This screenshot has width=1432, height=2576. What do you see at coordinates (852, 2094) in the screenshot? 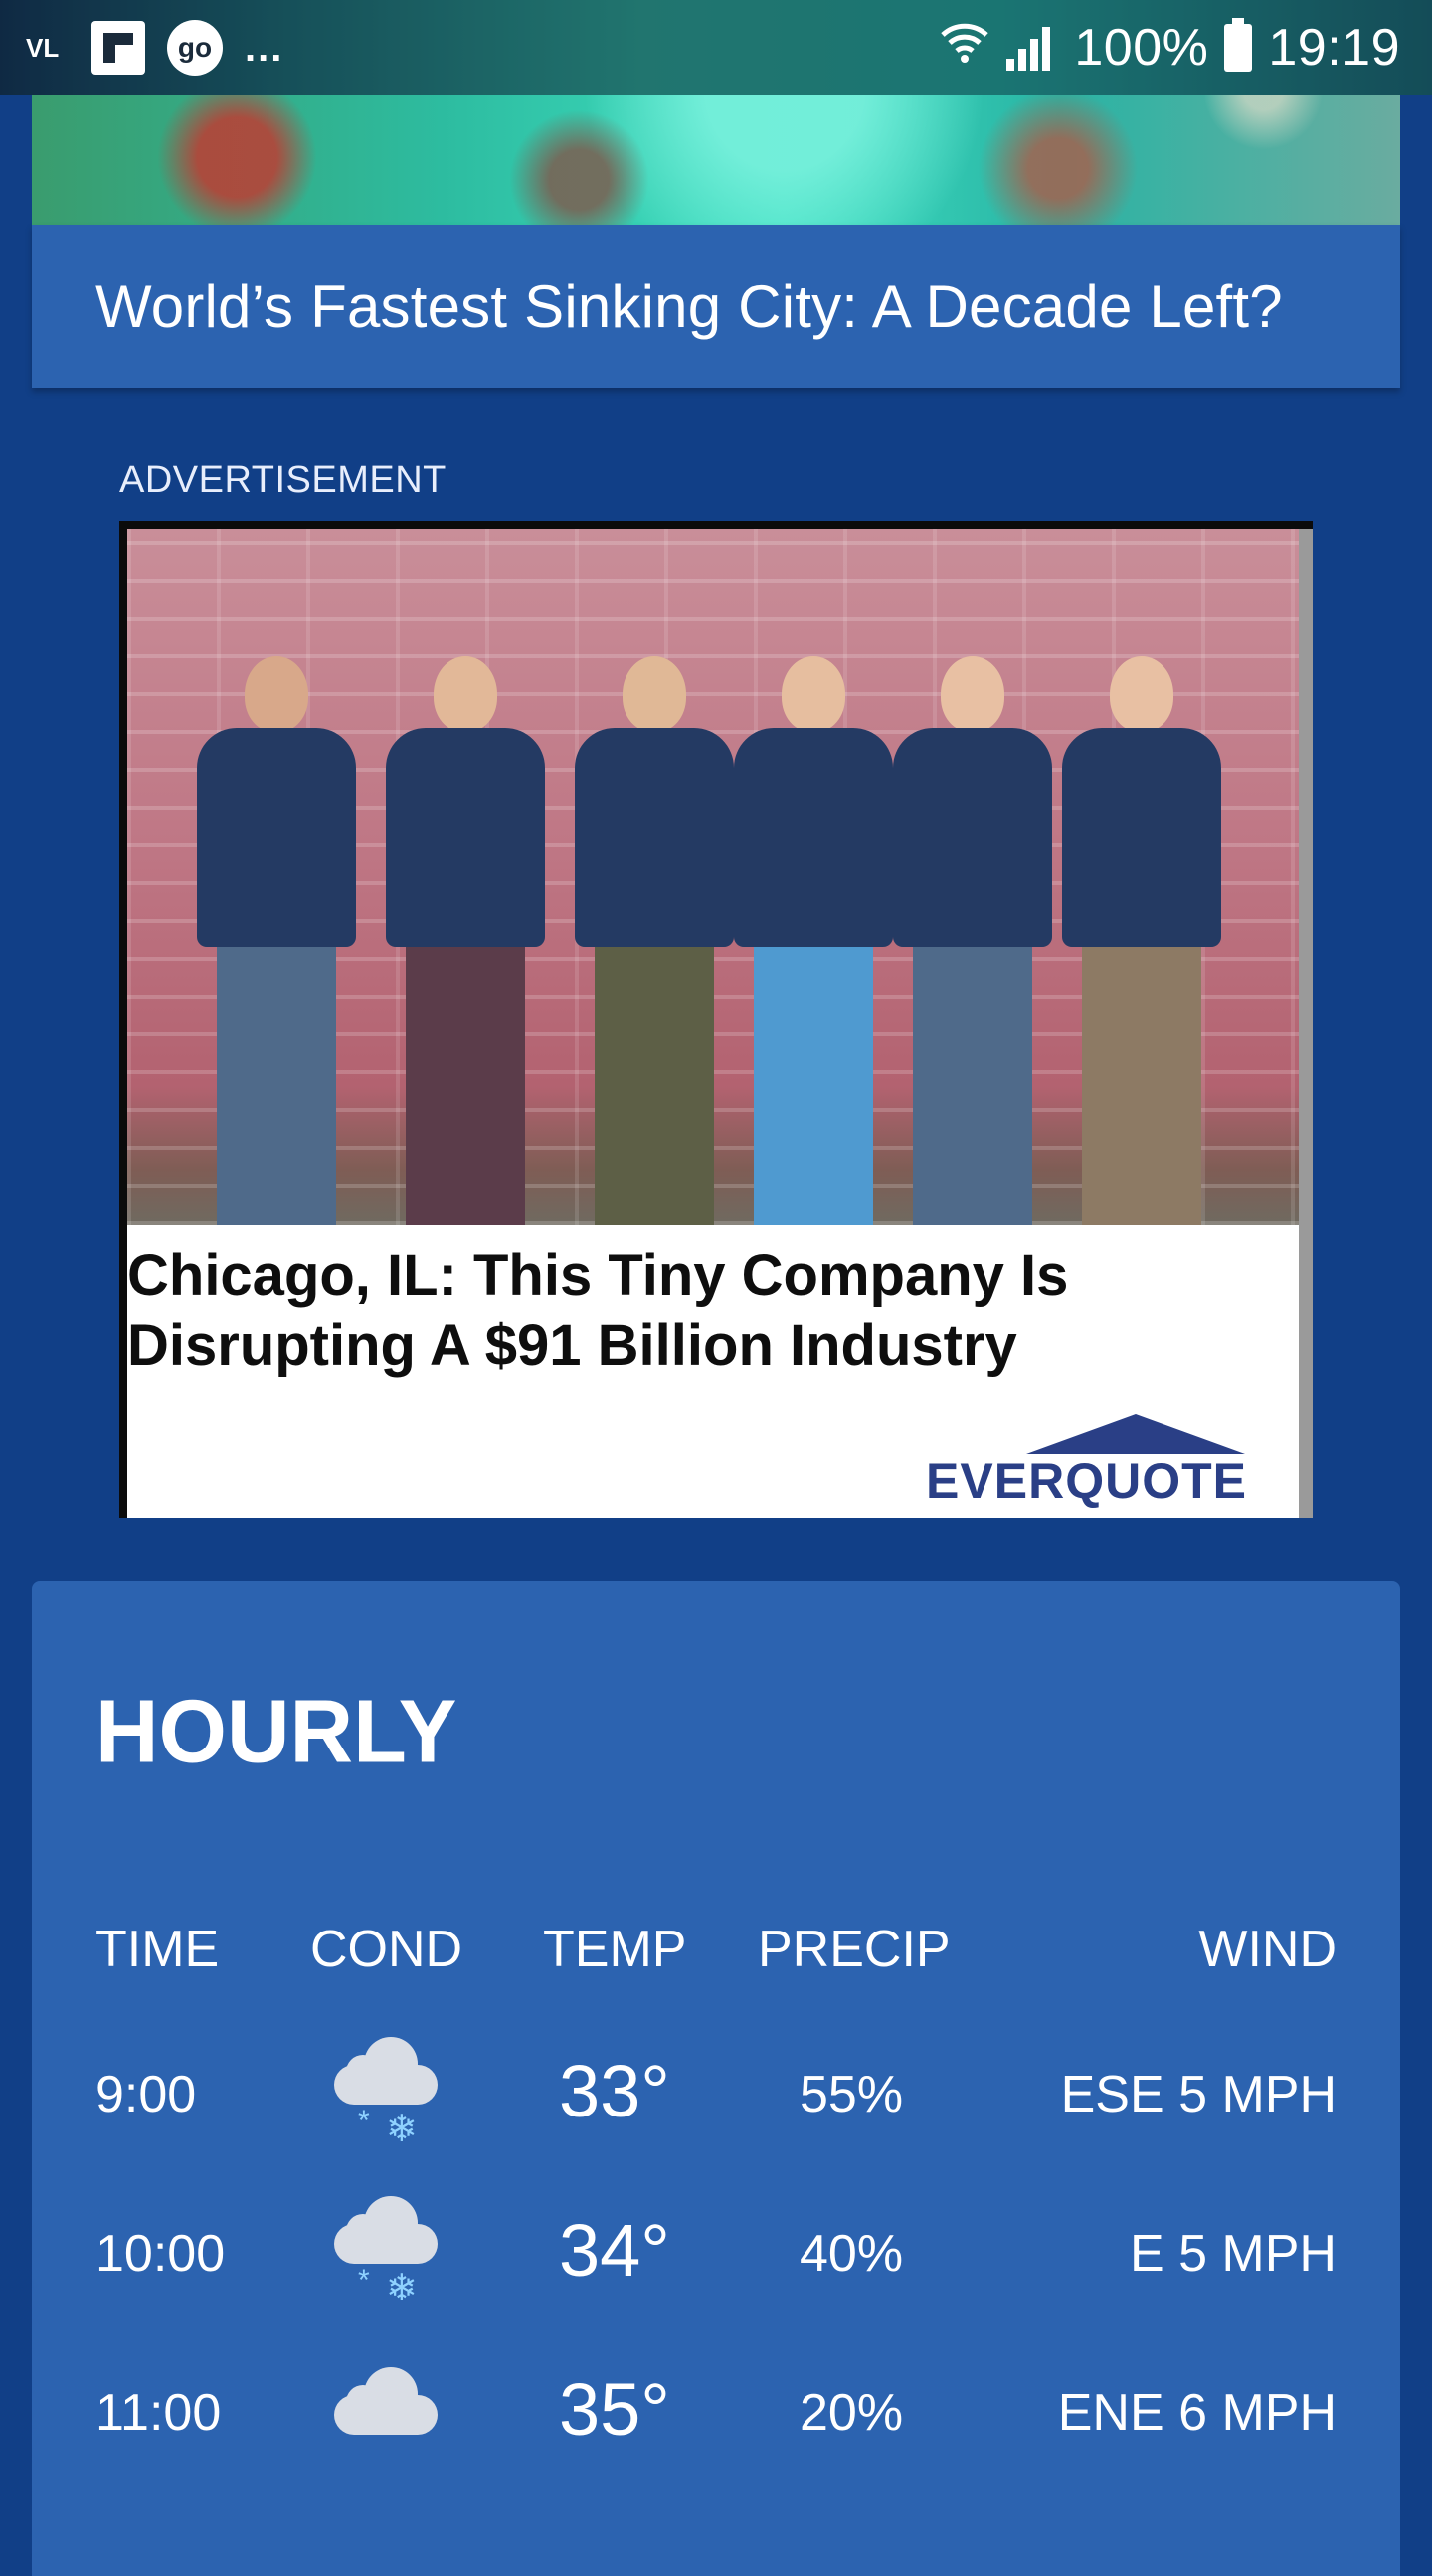
I see `row-precip: 55%` at bounding box center [852, 2094].